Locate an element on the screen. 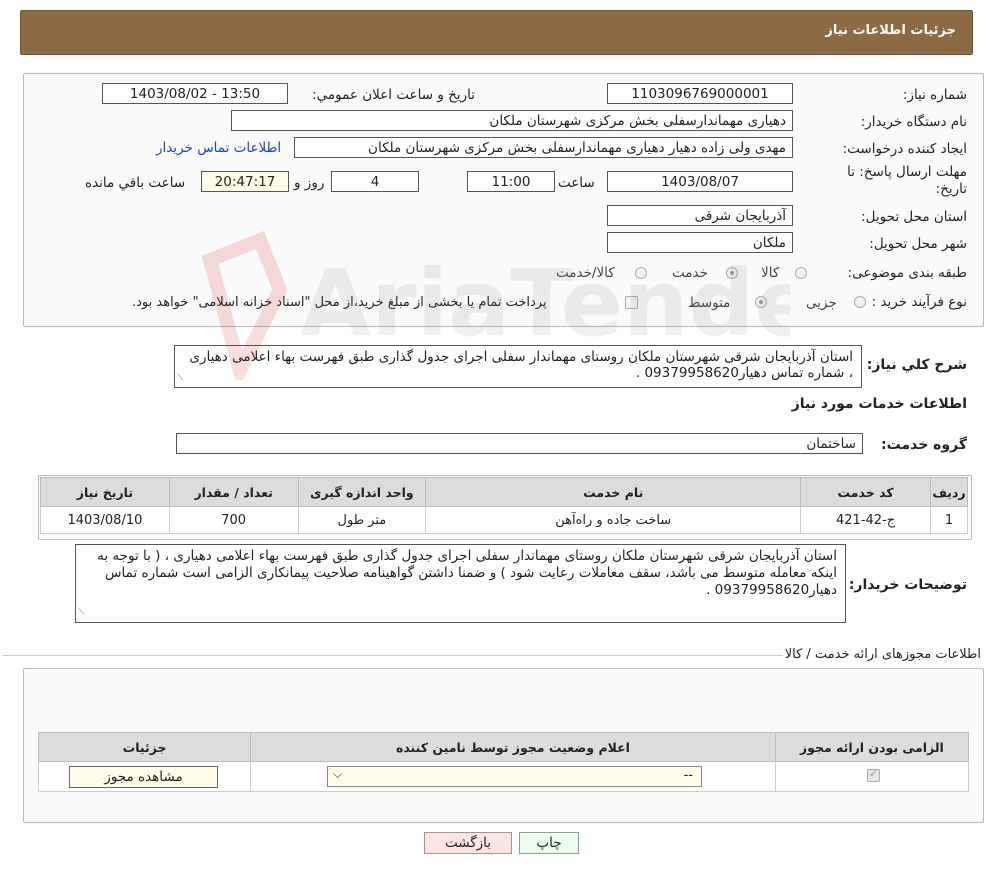  permit-status-value: -- is located at coordinates (688, 775).